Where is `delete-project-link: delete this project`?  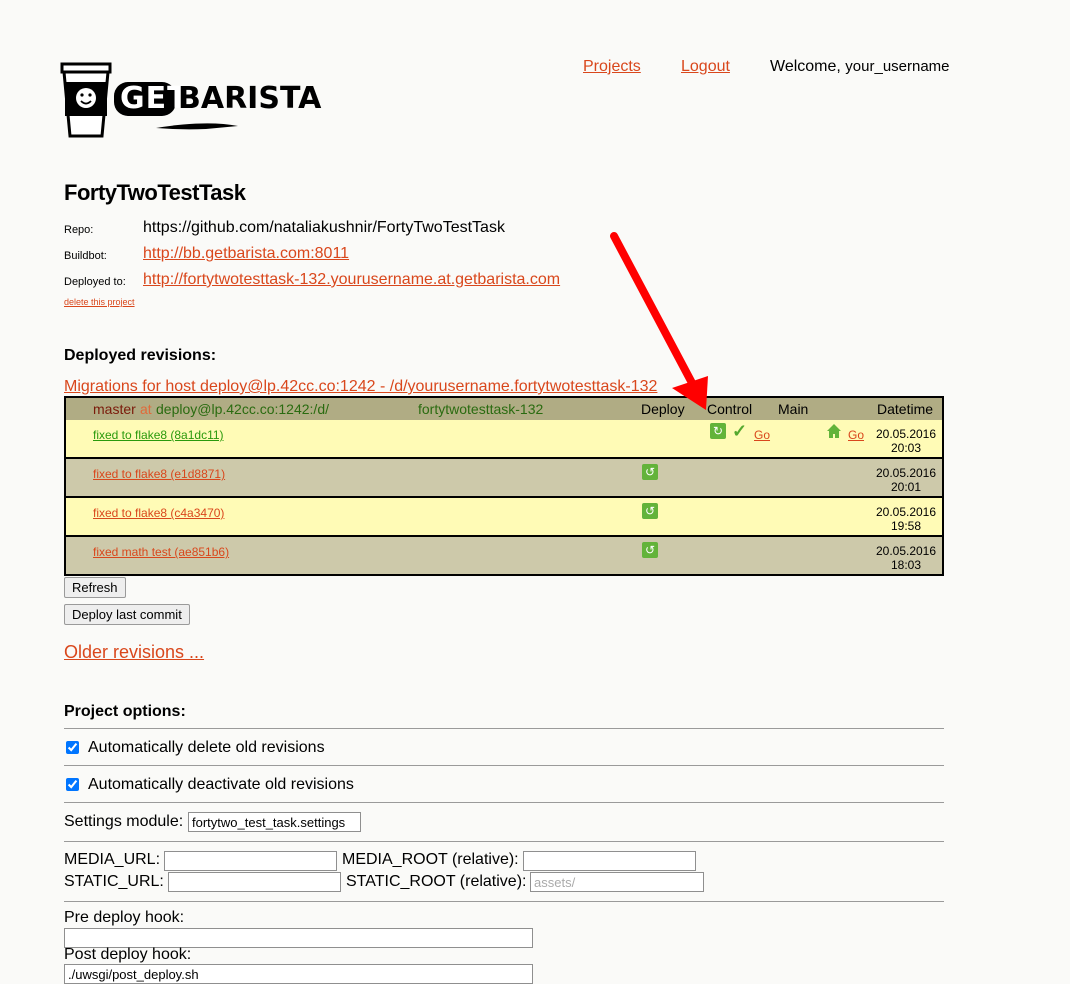
delete-project-link: delete this project is located at coordinates (99, 302).